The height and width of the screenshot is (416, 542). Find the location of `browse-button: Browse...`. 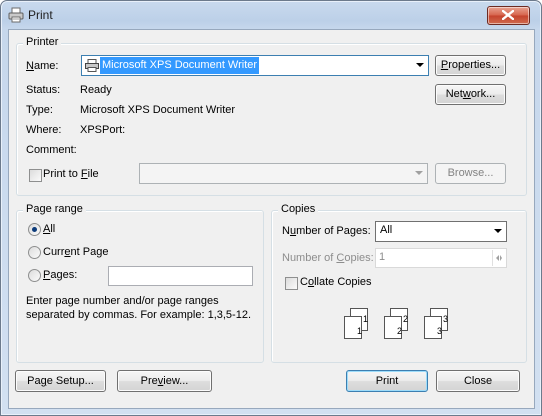

browse-button: Browse... is located at coordinates (470, 173).